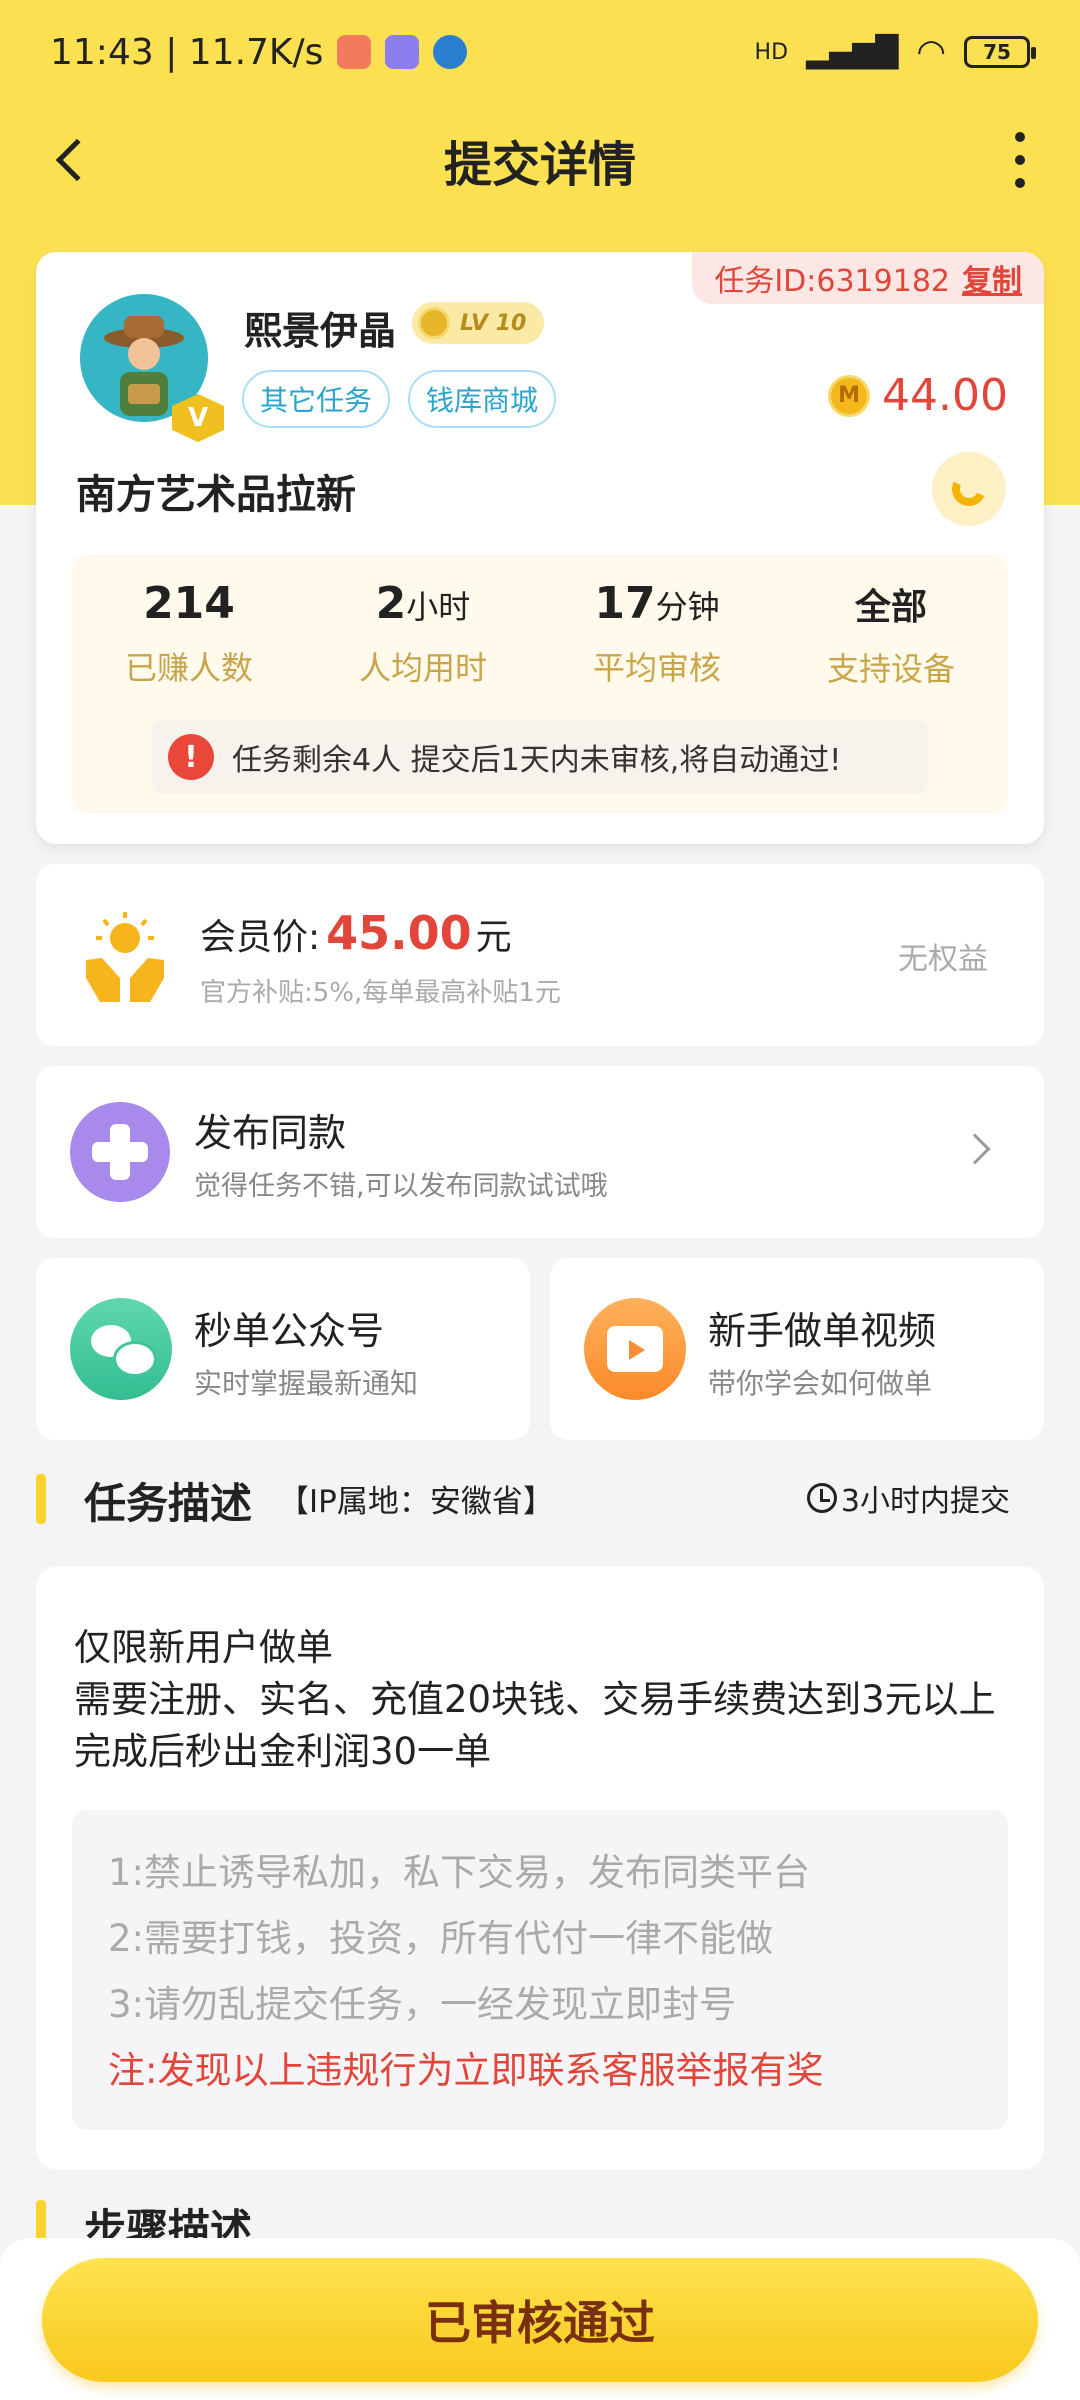 This screenshot has height=2400, width=1080. Describe the element at coordinates (635, 1349) in the screenshot. I see `video-icon` at that location.